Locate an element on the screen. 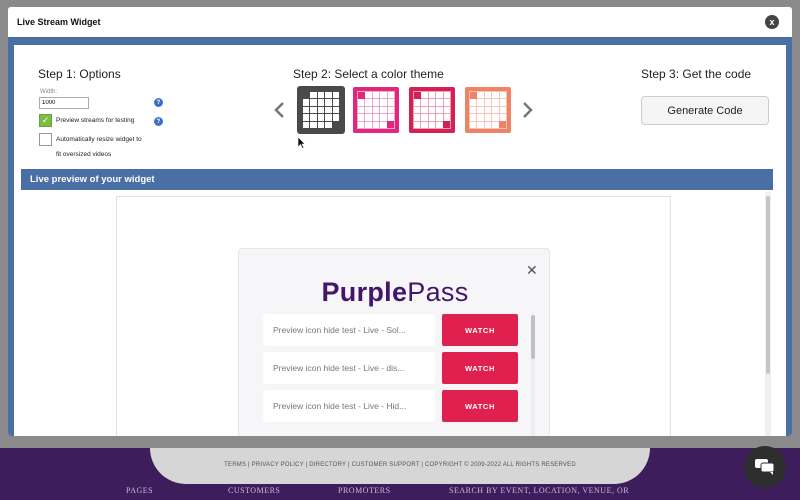 This screenshot has height=500, width=800. theme-swatch-dark is located at coordinates (321, 110).